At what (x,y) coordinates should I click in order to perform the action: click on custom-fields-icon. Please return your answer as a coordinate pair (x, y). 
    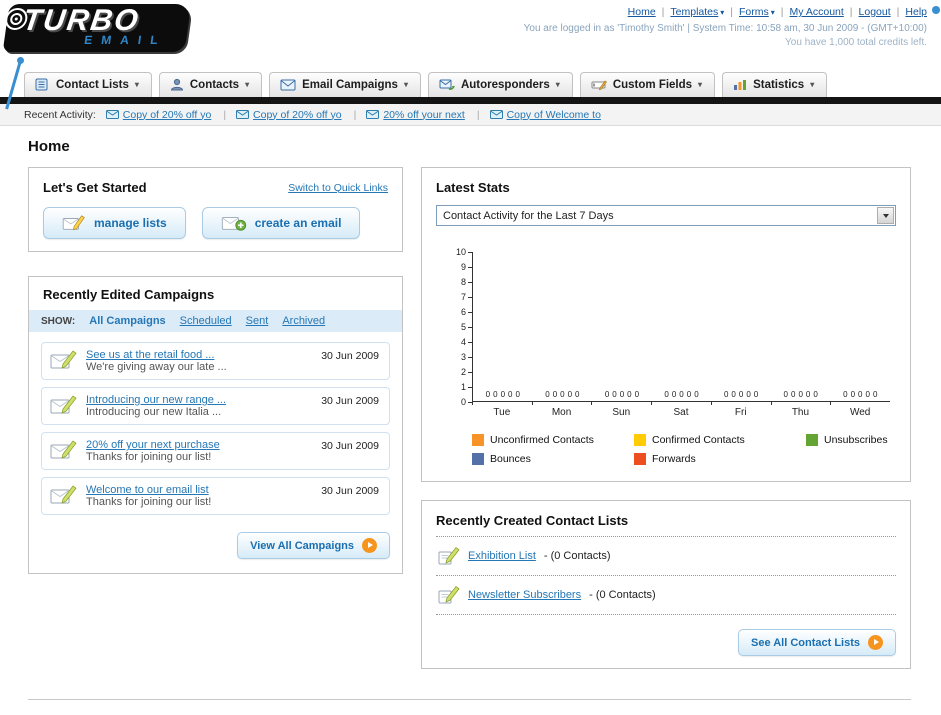
    Looking at the image, I should click on (599, 85).